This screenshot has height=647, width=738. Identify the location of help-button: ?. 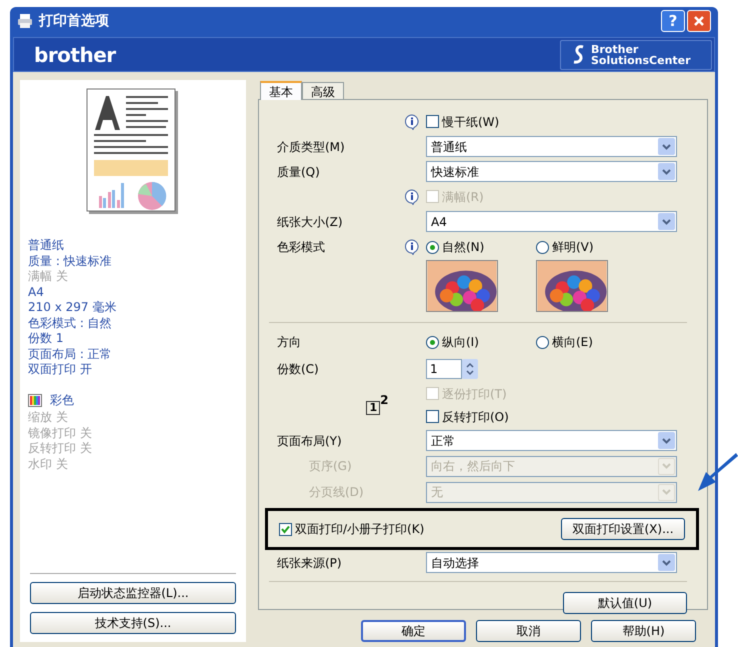
(673, 21).